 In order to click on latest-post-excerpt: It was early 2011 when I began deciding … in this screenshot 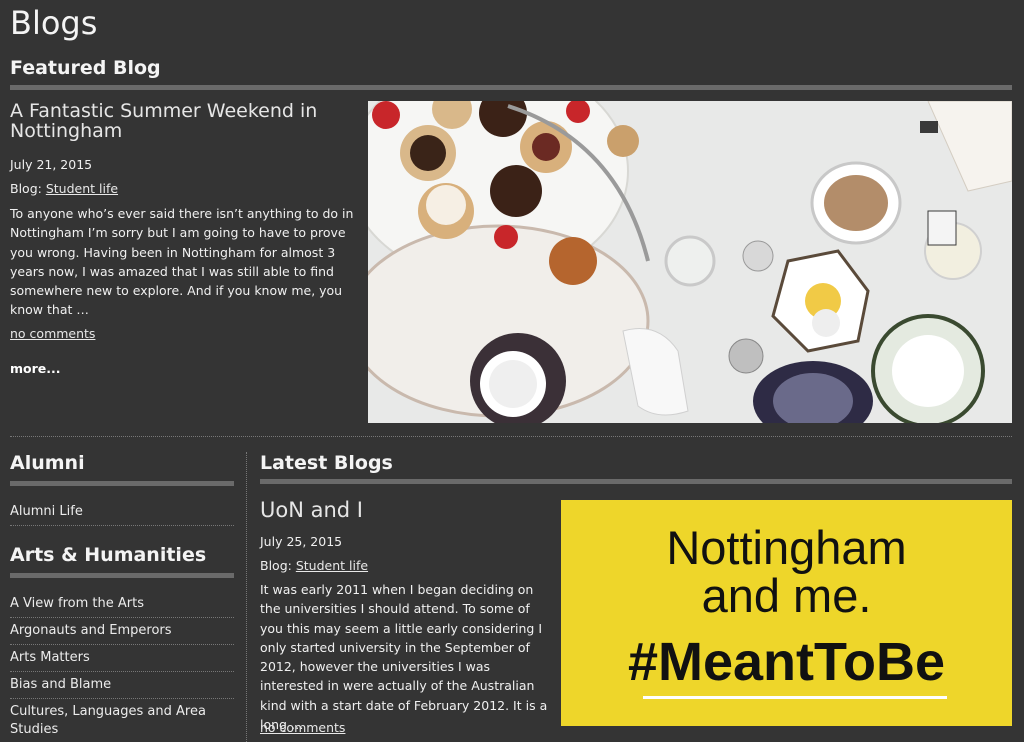, I will do `click(404, 657)`.